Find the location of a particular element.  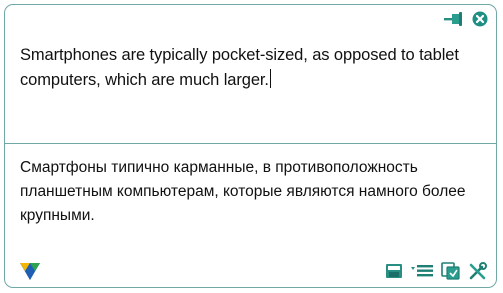

window-controls is located at coordinates (466, 19).